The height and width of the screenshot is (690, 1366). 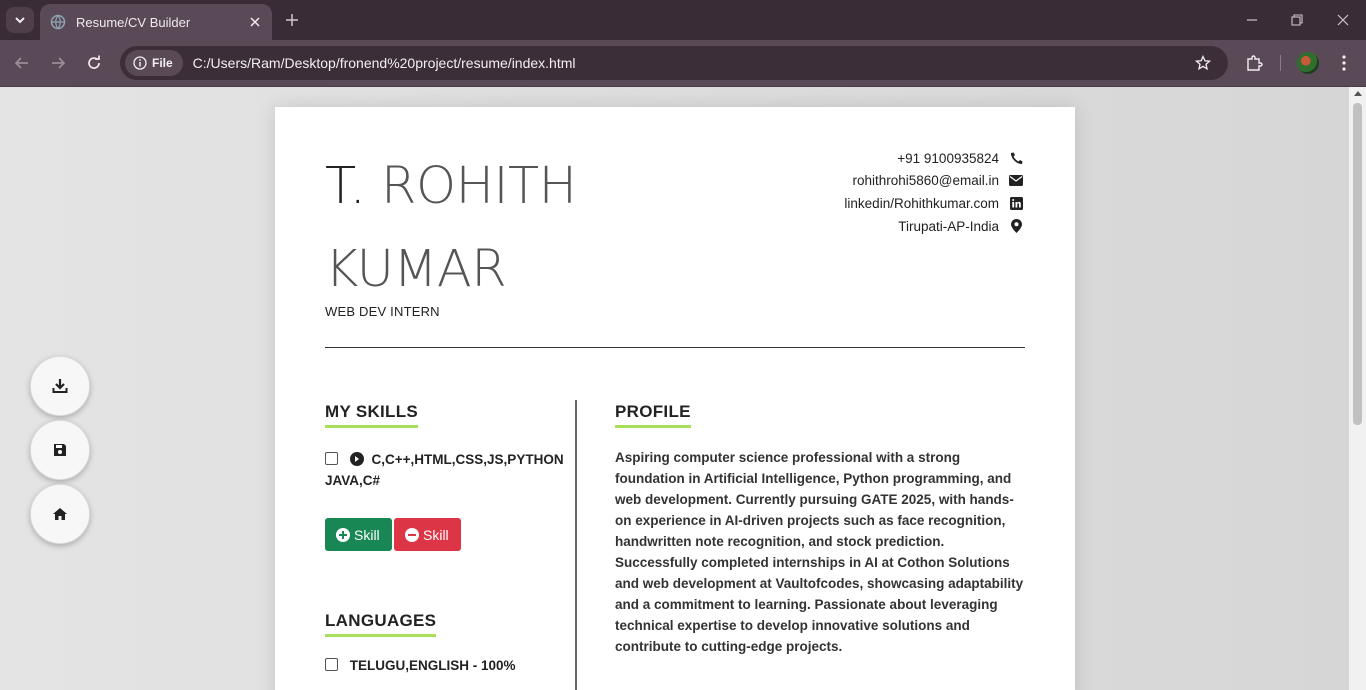 What do you see at coordinates (343, 534) in the screenshot?
I see `plus-circle-icon` at bounding box center [343, 534].